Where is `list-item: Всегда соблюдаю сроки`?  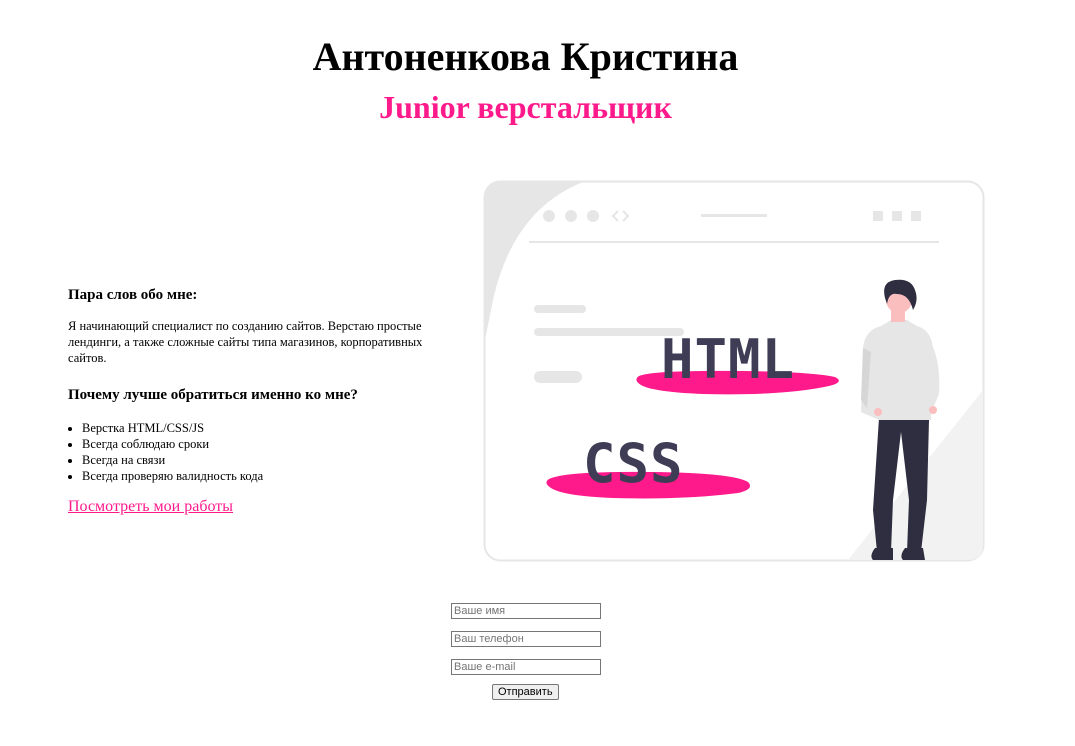 list-item: Всегда соблюдаю сроки is located at coordinates (270, 444).